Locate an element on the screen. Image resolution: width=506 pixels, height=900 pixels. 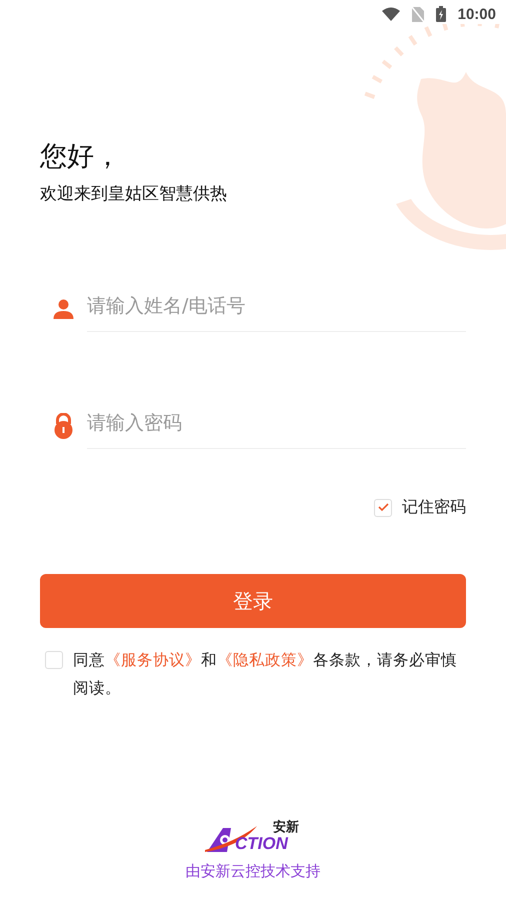
remember-label: 记住密码 is located at coordinates (434, 507).